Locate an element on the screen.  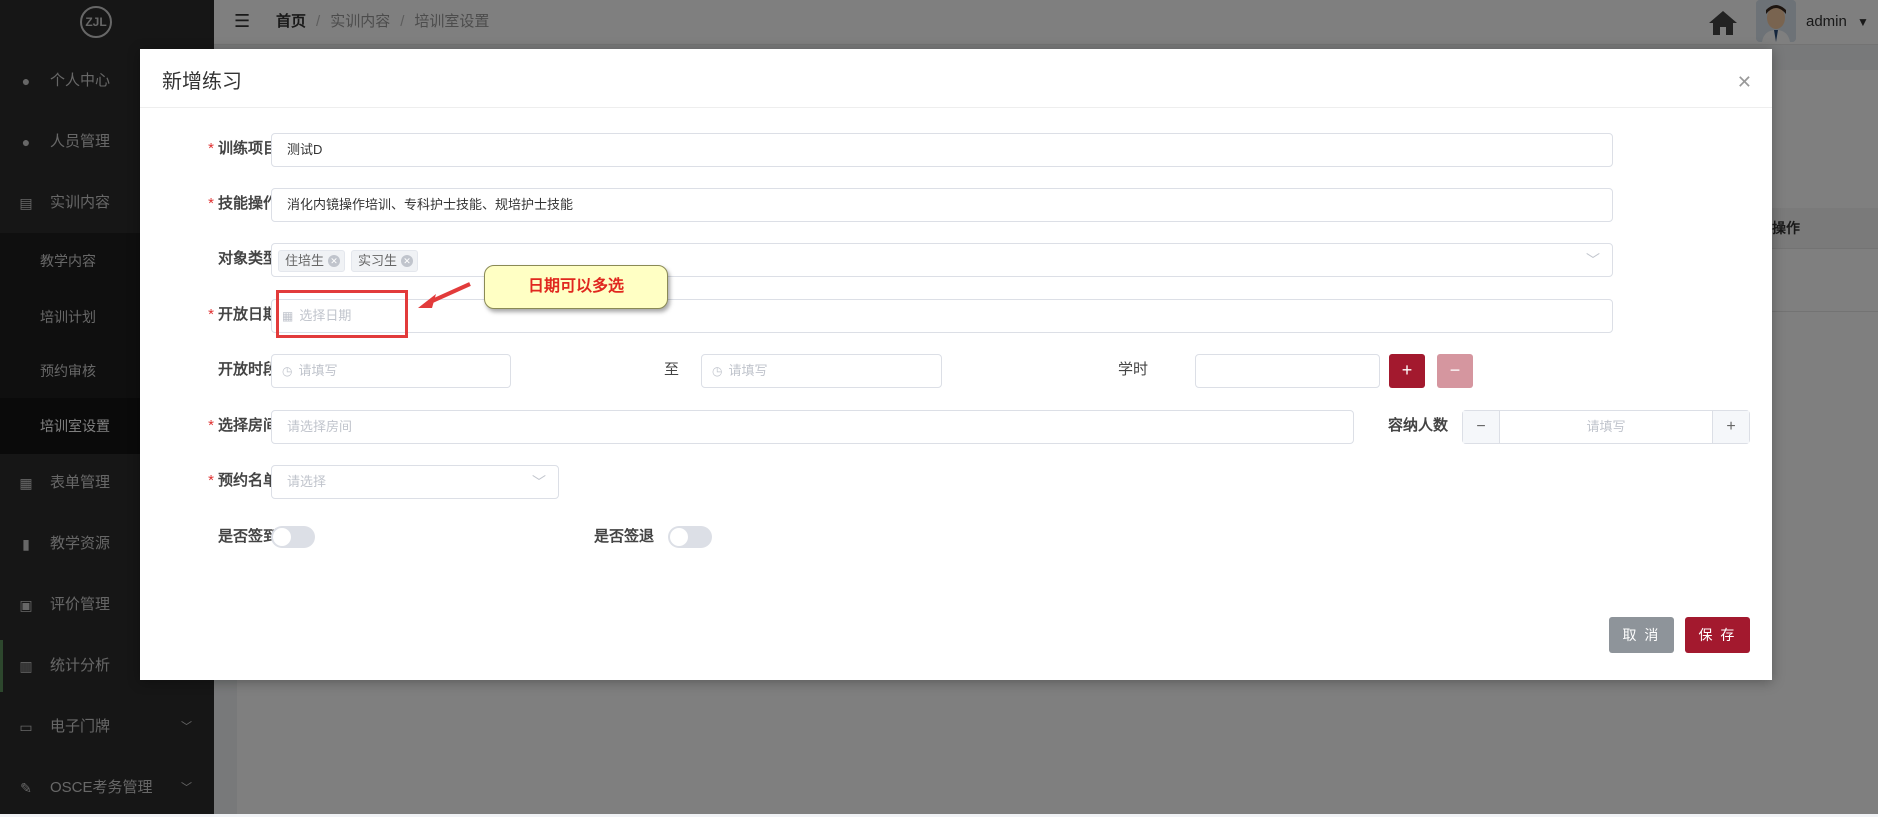
training-item-input: 测试D is located at coordinates (942, 150).